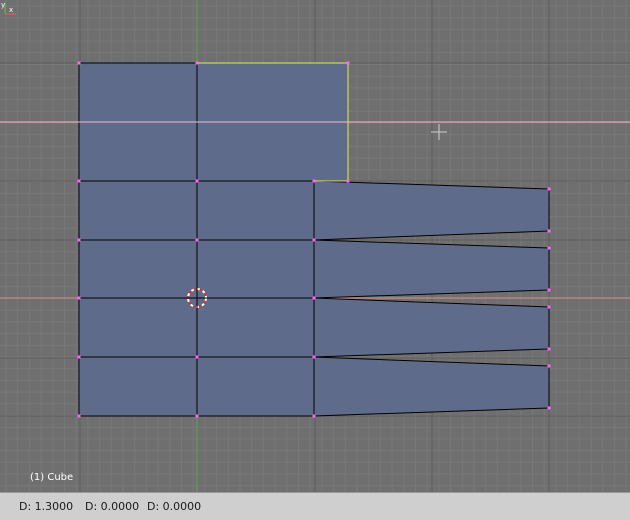 This screenshot has height=520, width=630. I want to click on mouse-crosshair-icon, so click(439, 132).